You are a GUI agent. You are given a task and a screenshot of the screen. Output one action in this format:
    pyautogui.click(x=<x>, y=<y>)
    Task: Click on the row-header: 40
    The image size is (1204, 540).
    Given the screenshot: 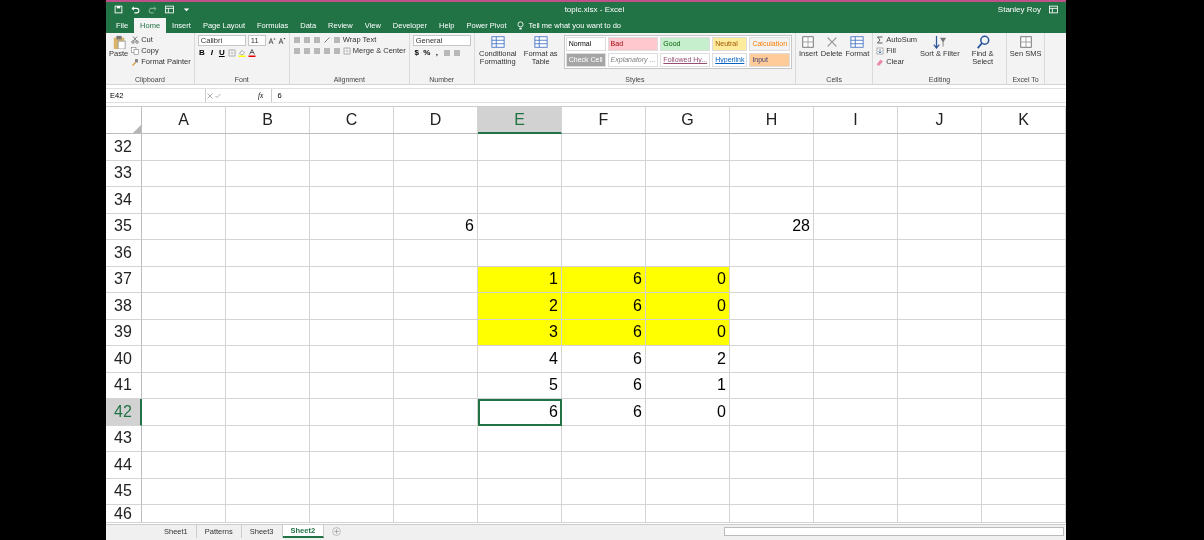 What is the action you would take?
    pyautogui.click(x=124, y=359)
    